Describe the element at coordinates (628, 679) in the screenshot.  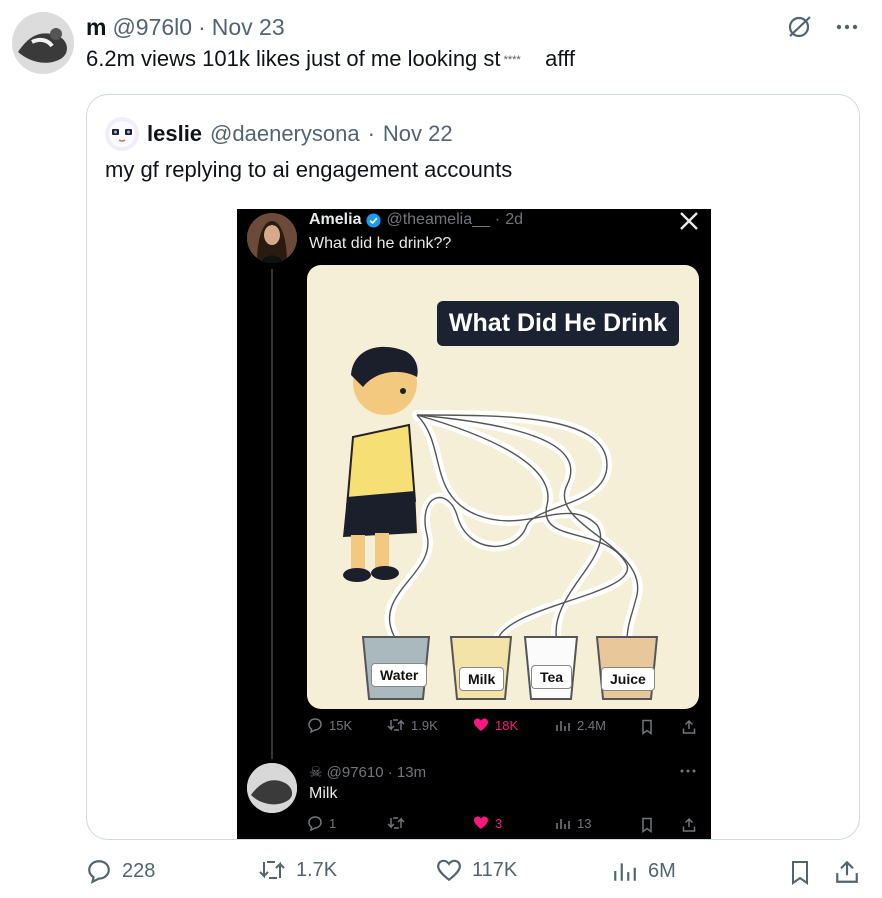
I see `cup-label-juice: Juice` at that location.